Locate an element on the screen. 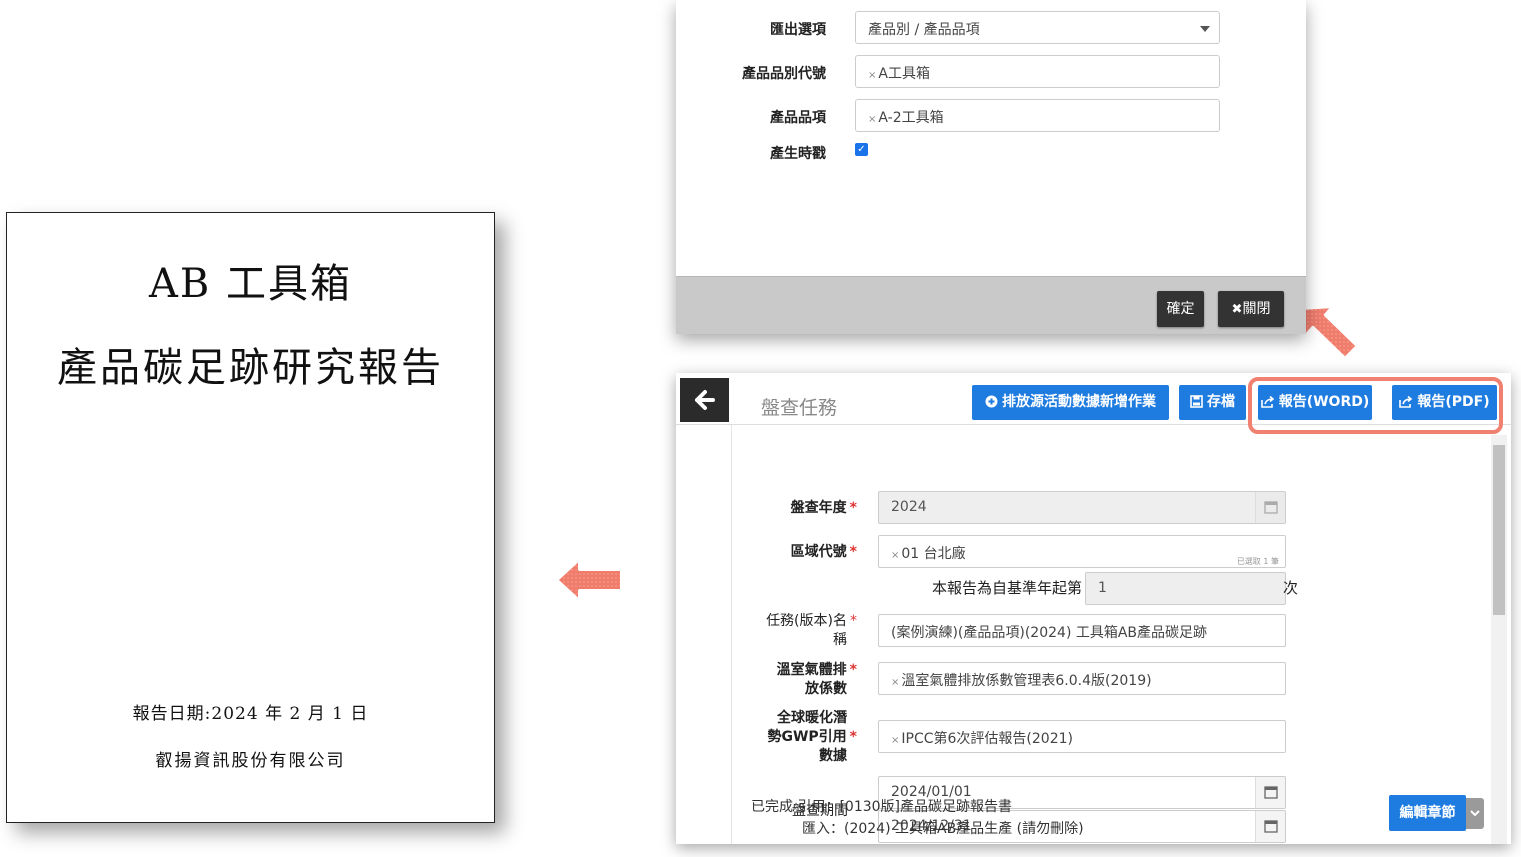 The image size is (1521, 857). arrow-back-icon is located at coordinates (705, 400).